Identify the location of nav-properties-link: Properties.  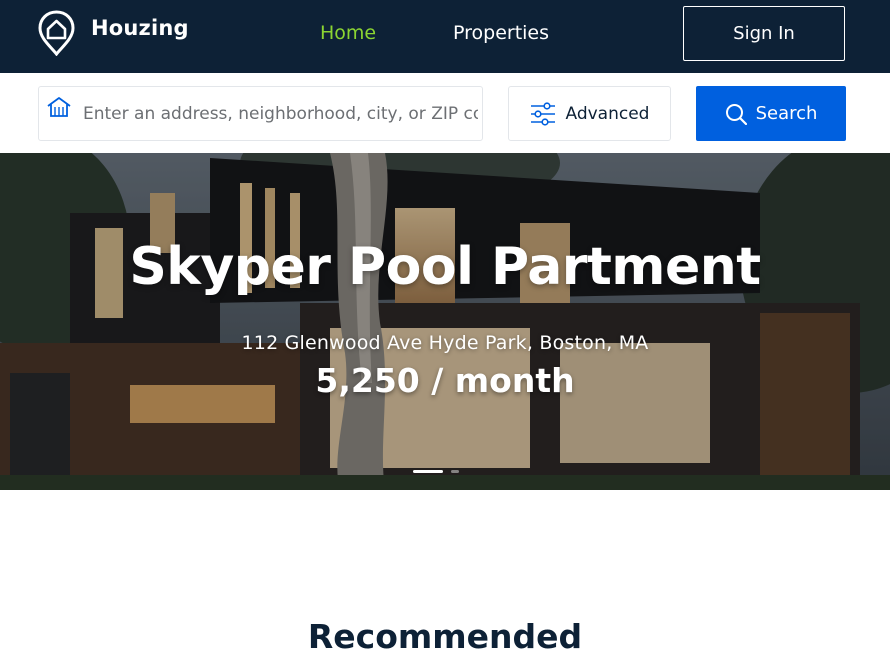
(501, 33).